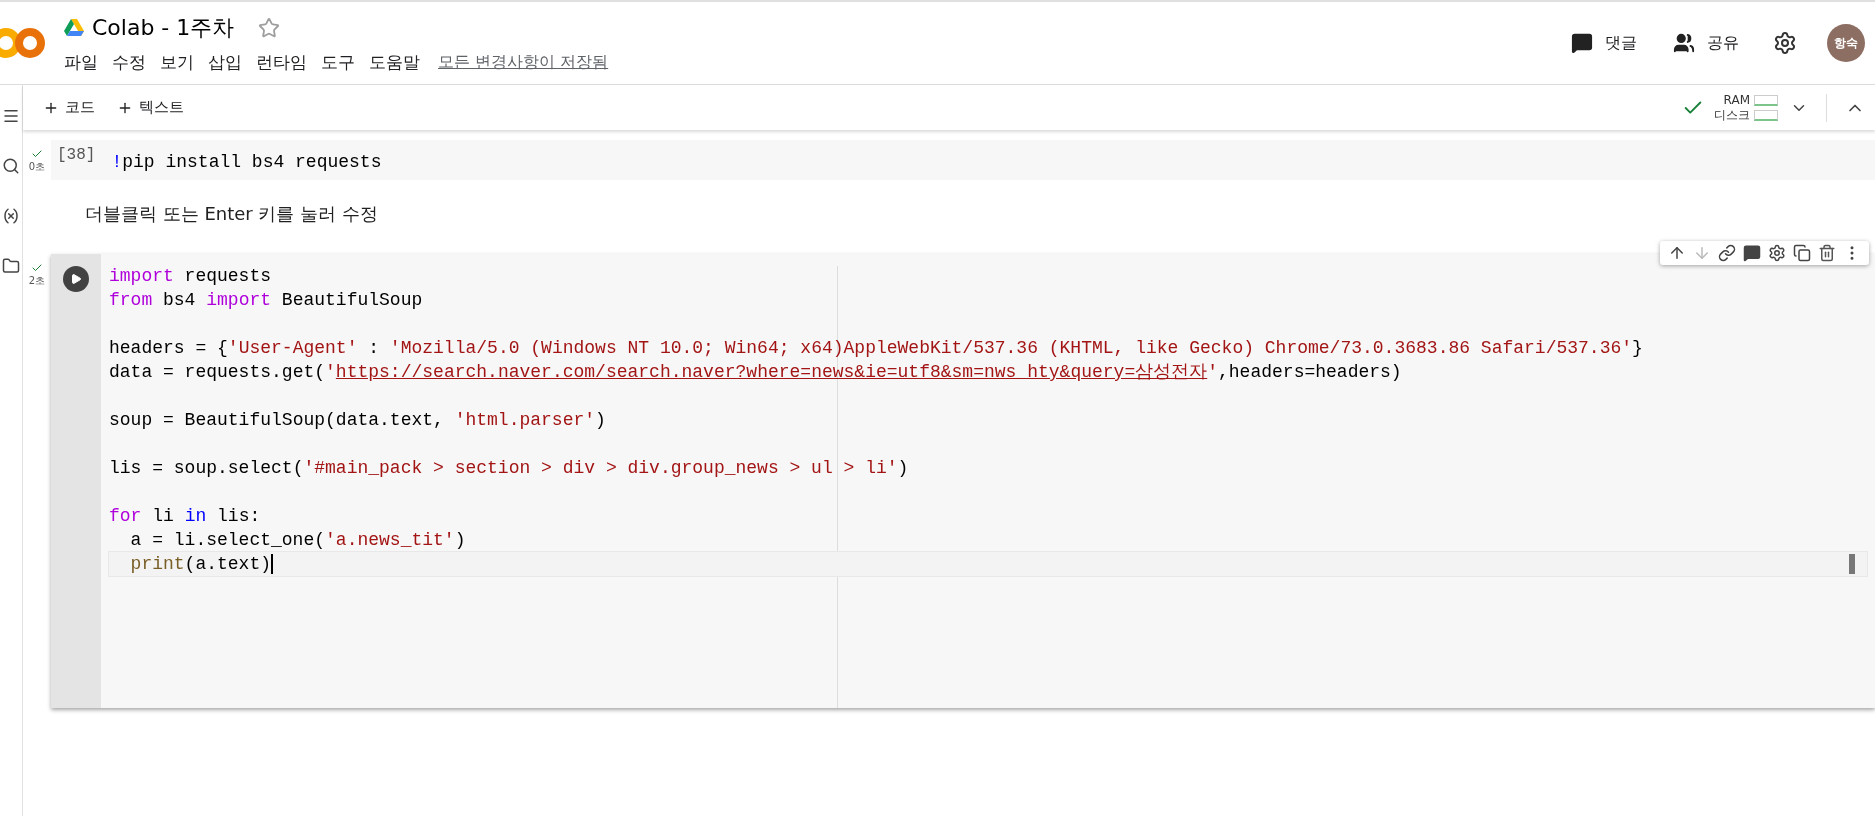  Describe the element at coordinates (1706, 43) in the screenshot. I see `share-button: 공유` at that location.